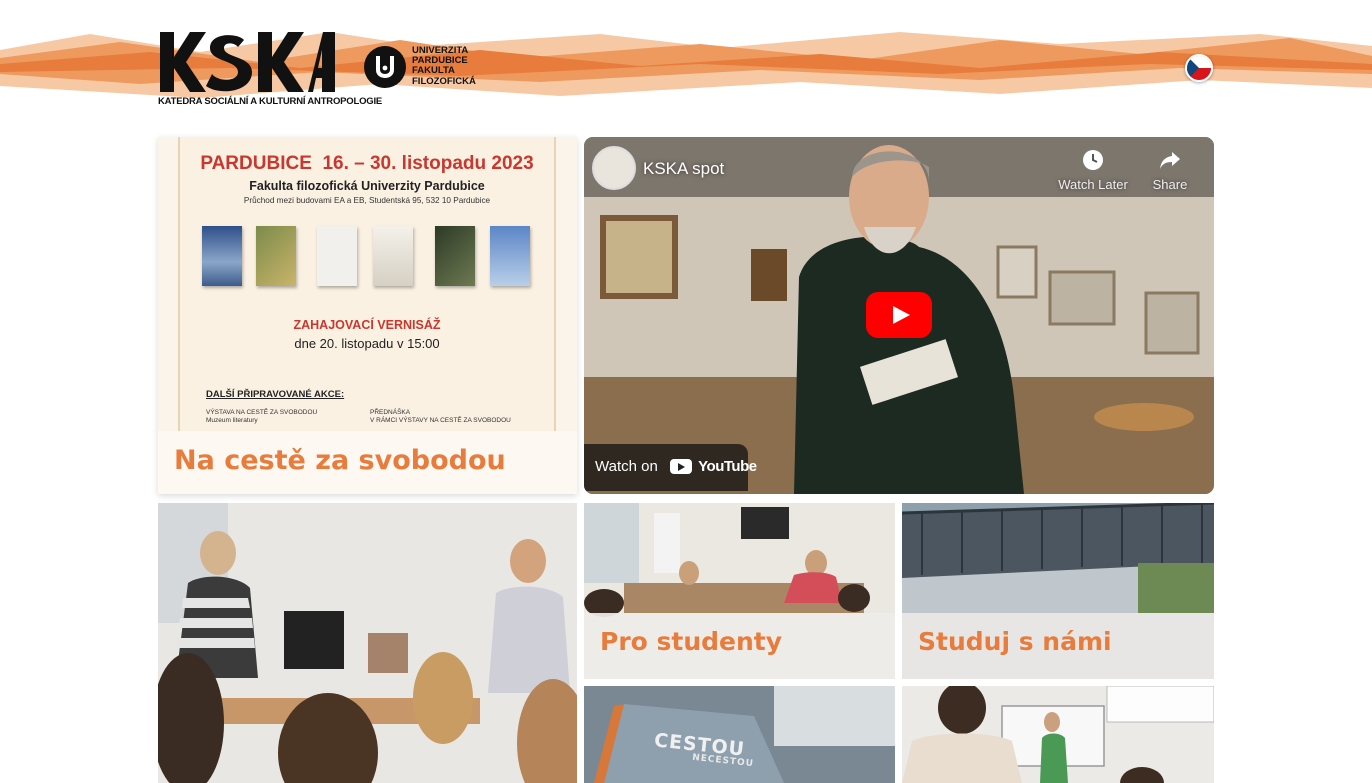  What do you see at coordinates (680, 466) in the screenshot?
I see `youtube-logo-icon` at bounding box center [680, 466].